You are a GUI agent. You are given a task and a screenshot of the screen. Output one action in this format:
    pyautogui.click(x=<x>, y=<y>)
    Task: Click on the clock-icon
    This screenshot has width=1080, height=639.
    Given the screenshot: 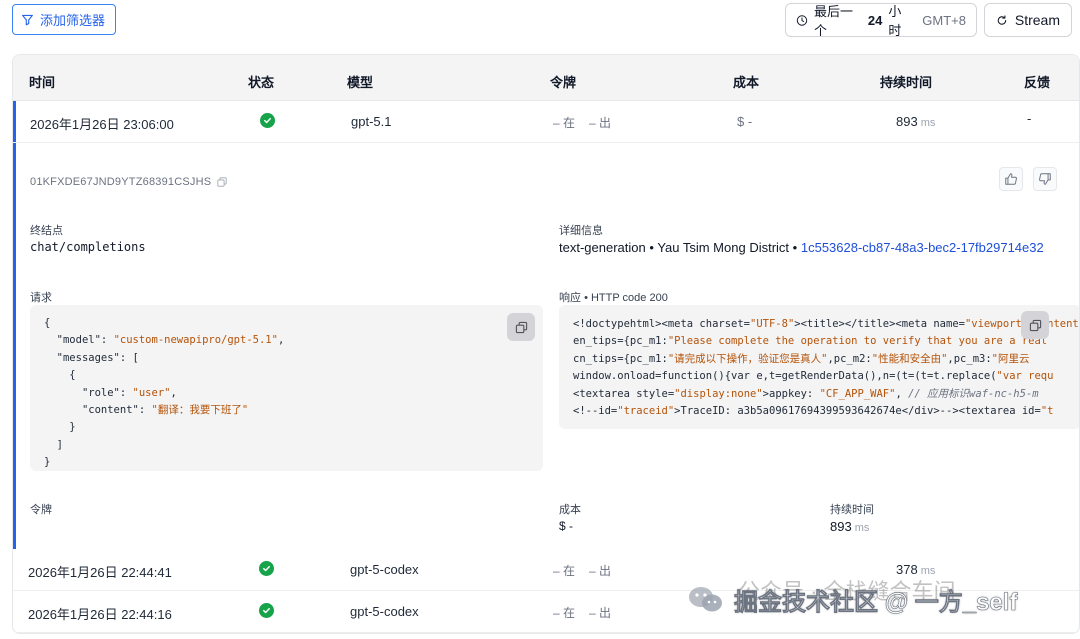 What is the action you would take?
    pyautogui.click(x=802, y=20)
    